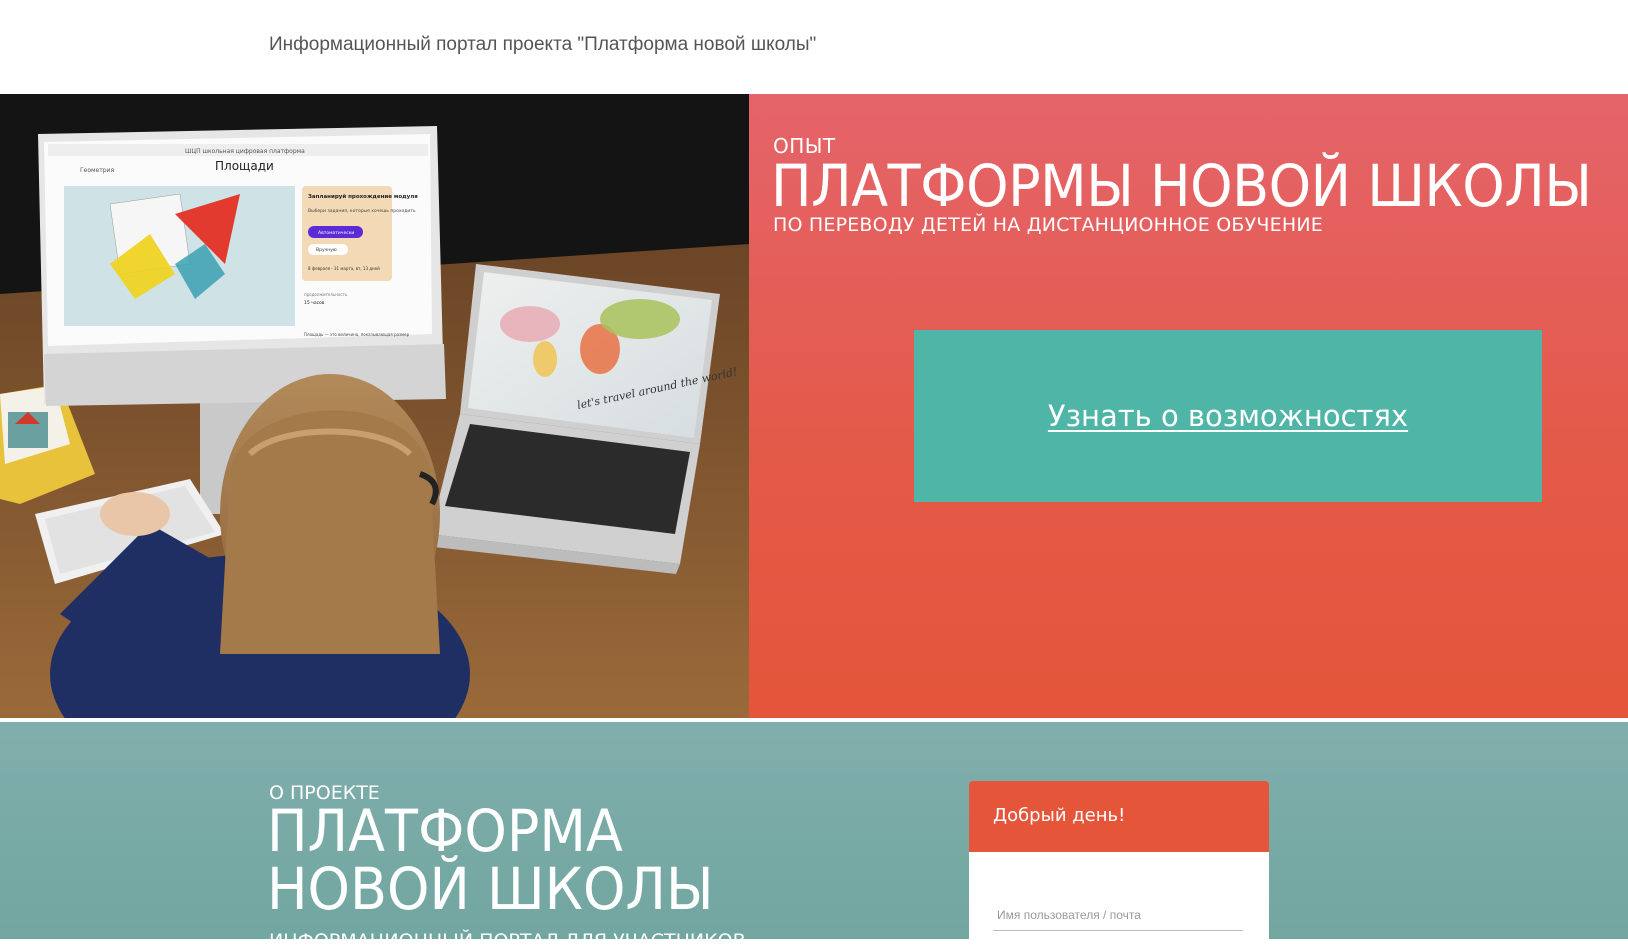  What do you see at coordinates (445, 831) in the screenshot?
I see `about-title-line1: ПЛАТФОРМА` at bounding box center [445, 831].